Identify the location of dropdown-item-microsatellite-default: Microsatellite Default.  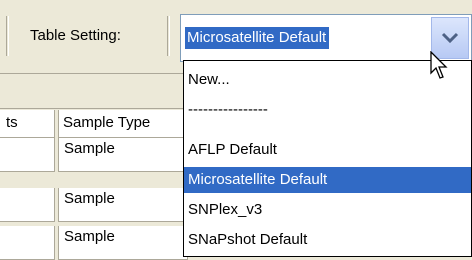
(327, 180).